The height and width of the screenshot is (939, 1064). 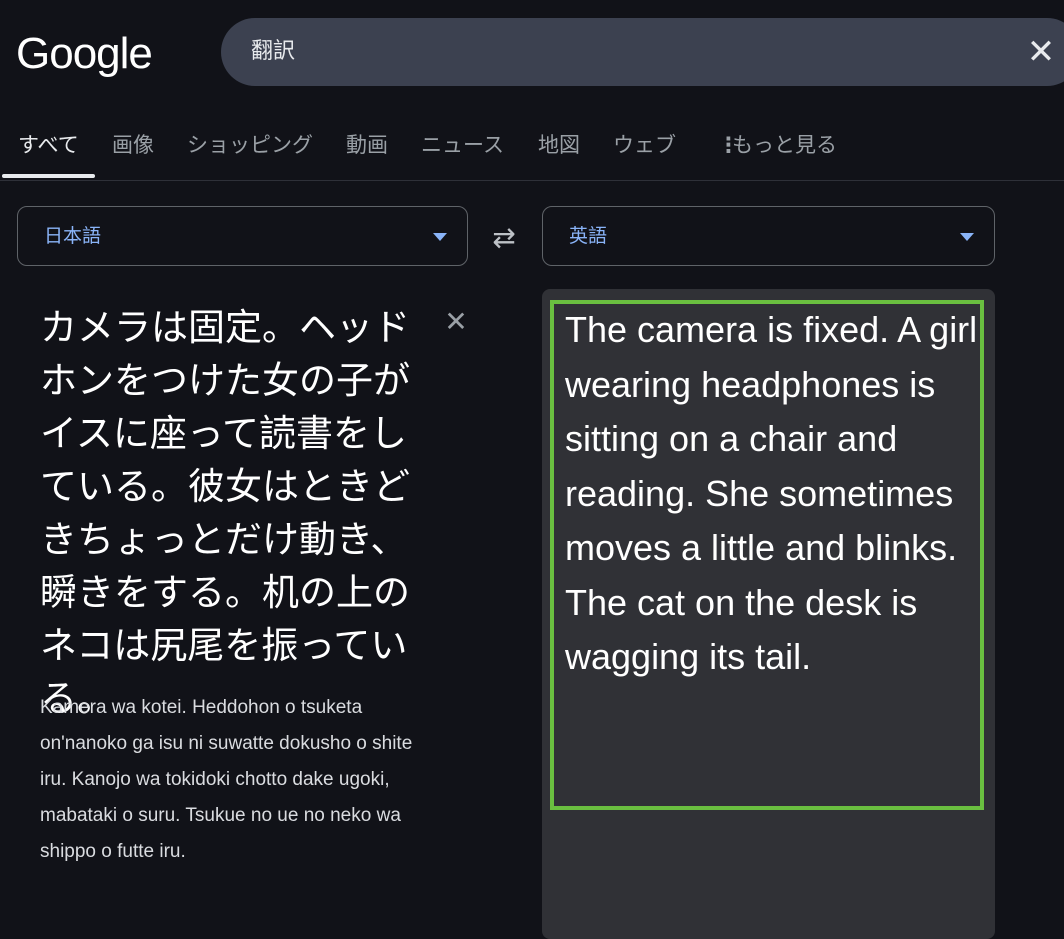 I want to click on source-language-select: 日本語, so click(x=242, y=236).